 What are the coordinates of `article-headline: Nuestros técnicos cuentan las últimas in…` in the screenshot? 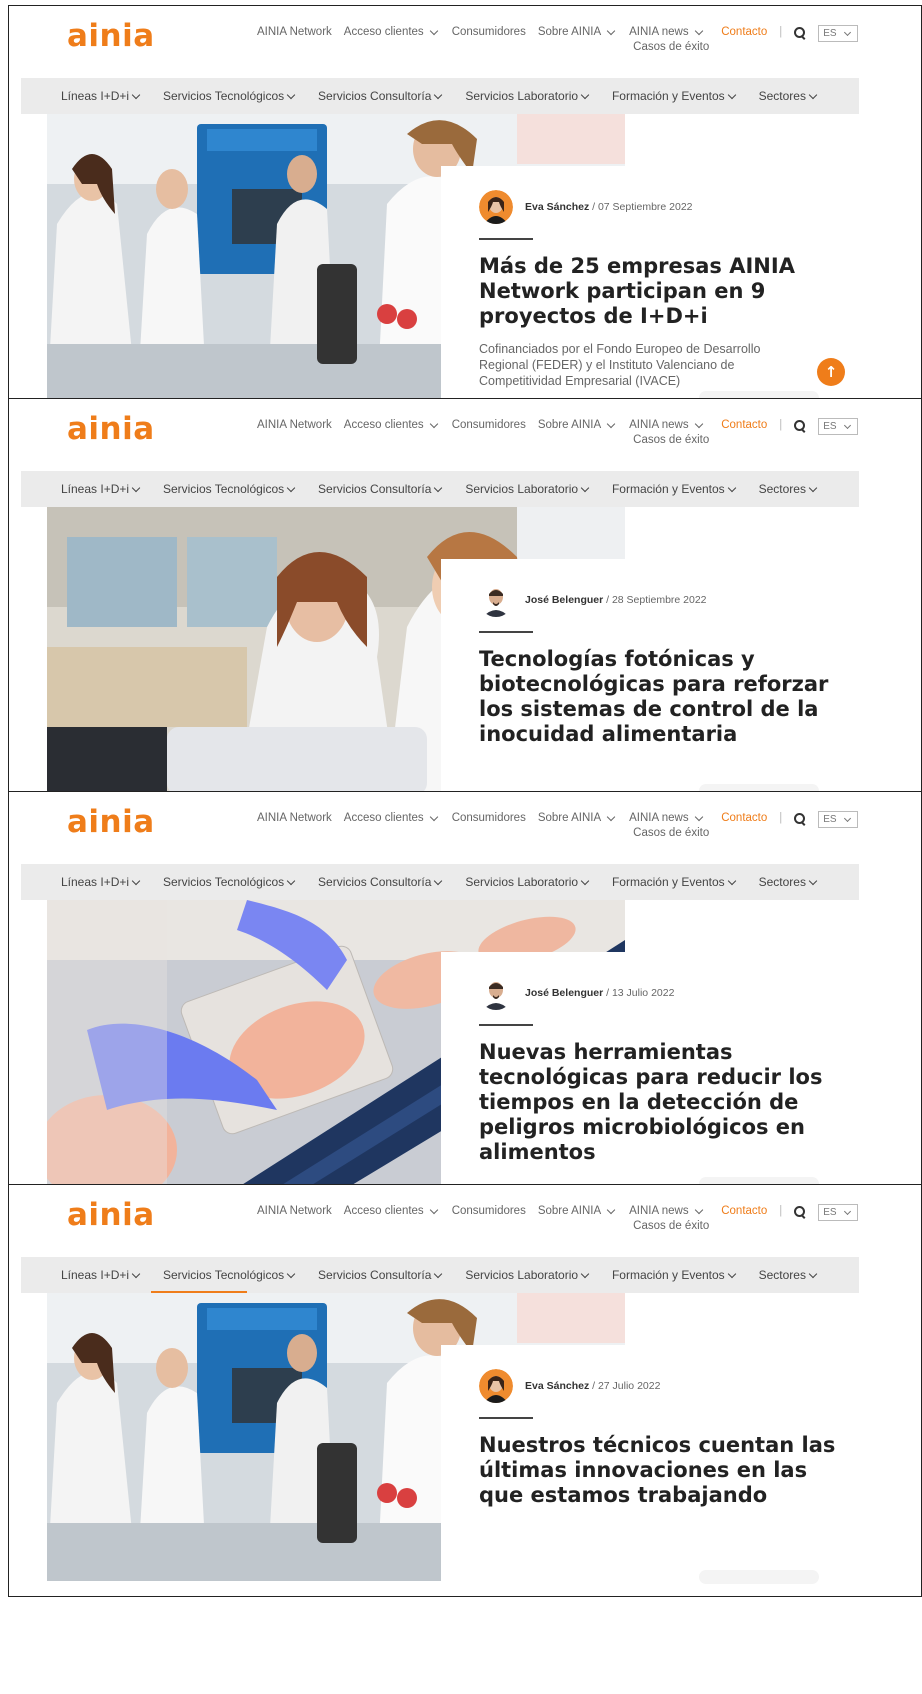 It's located at (661, 1470).